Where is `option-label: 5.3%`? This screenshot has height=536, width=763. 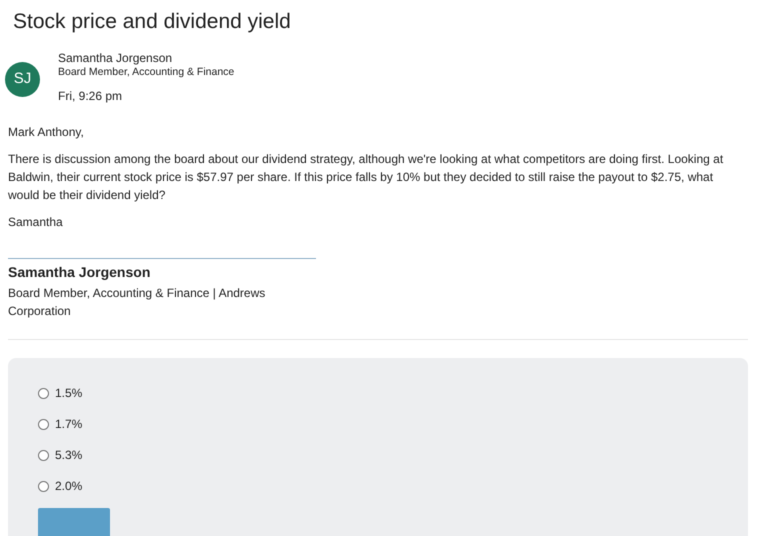 option-label: 5.3% is located at coordinates (68, 455).